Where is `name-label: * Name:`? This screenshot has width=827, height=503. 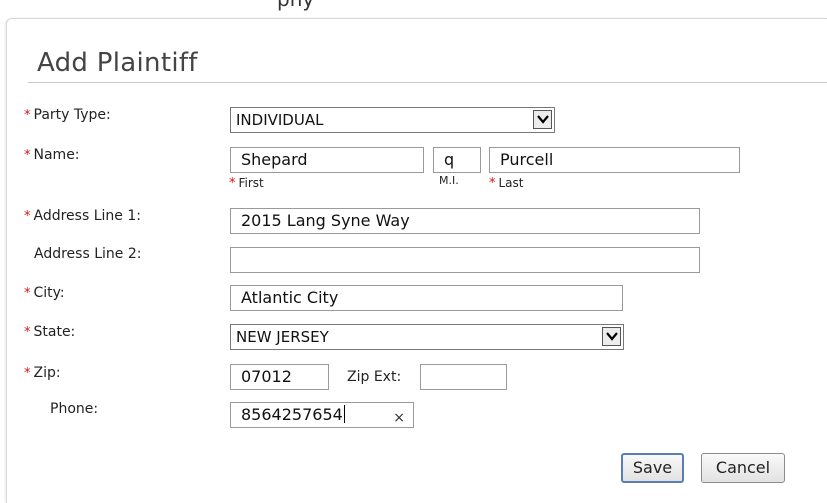
name-label: * Name: is located at coordinates (52, 155).